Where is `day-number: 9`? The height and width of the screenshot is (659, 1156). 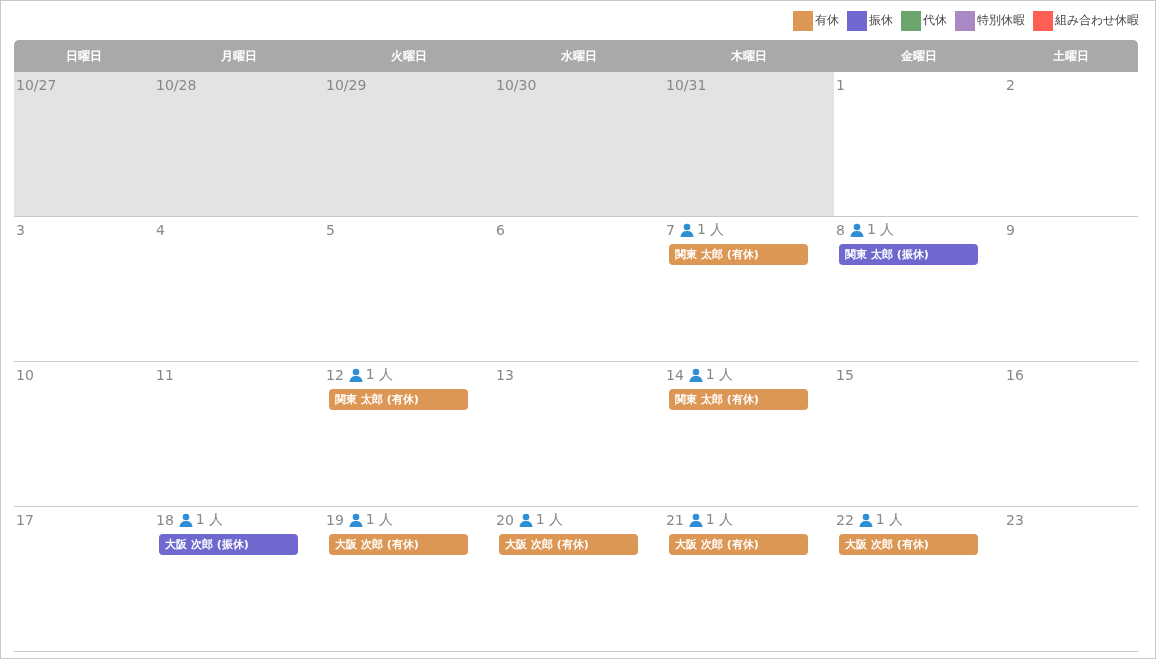
day-number: 9 is located at coordinates (1010, 230).